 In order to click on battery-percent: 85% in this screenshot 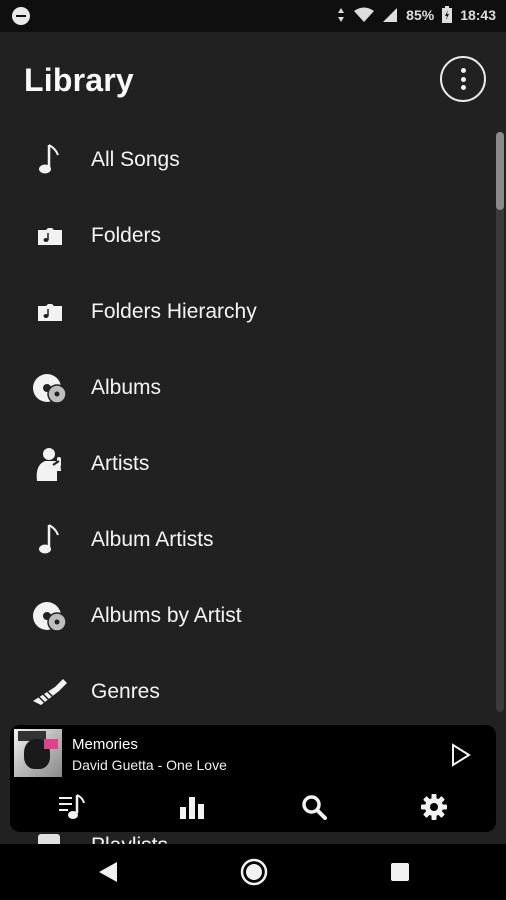, I will do `click(420, 14)`.